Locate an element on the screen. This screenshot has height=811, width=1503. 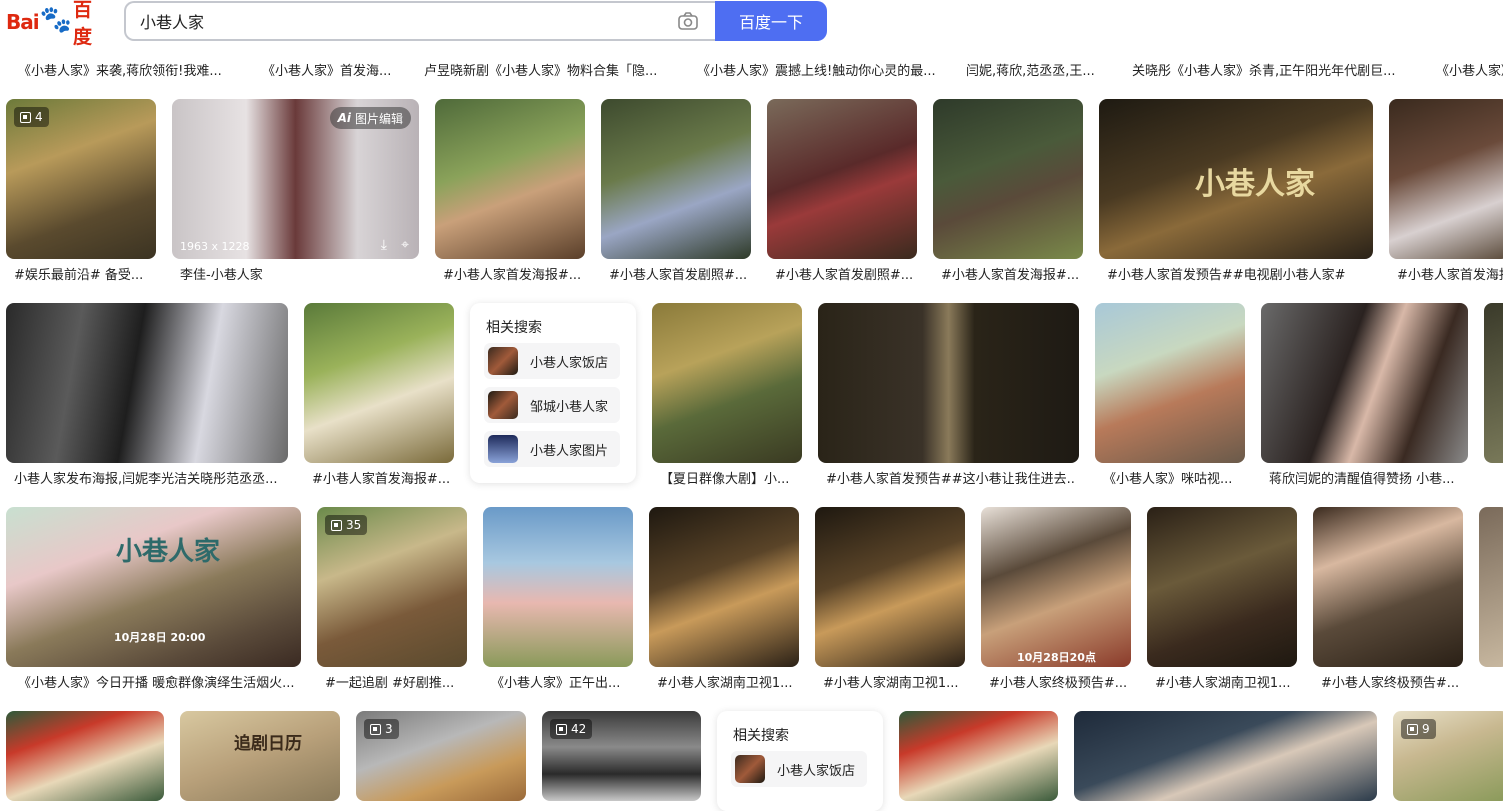
image-result: 小巷人家 is located at coordinates (1236, 179).